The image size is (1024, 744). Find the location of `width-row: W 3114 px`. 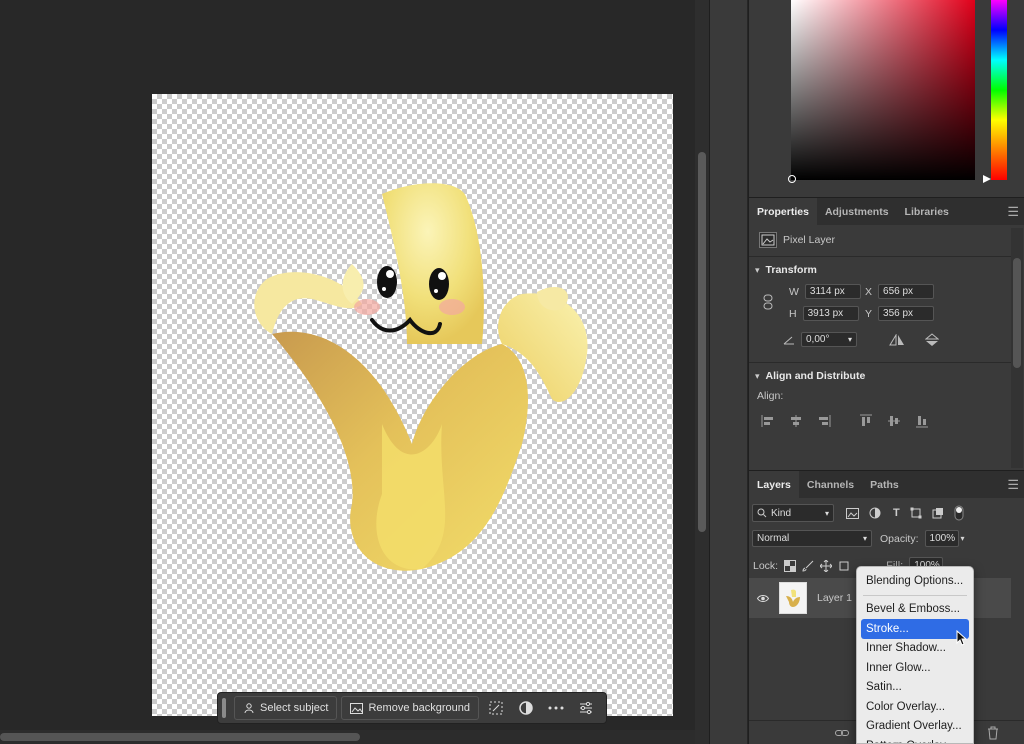

width-row: W 3114 px is located at coordinates (825, 291).